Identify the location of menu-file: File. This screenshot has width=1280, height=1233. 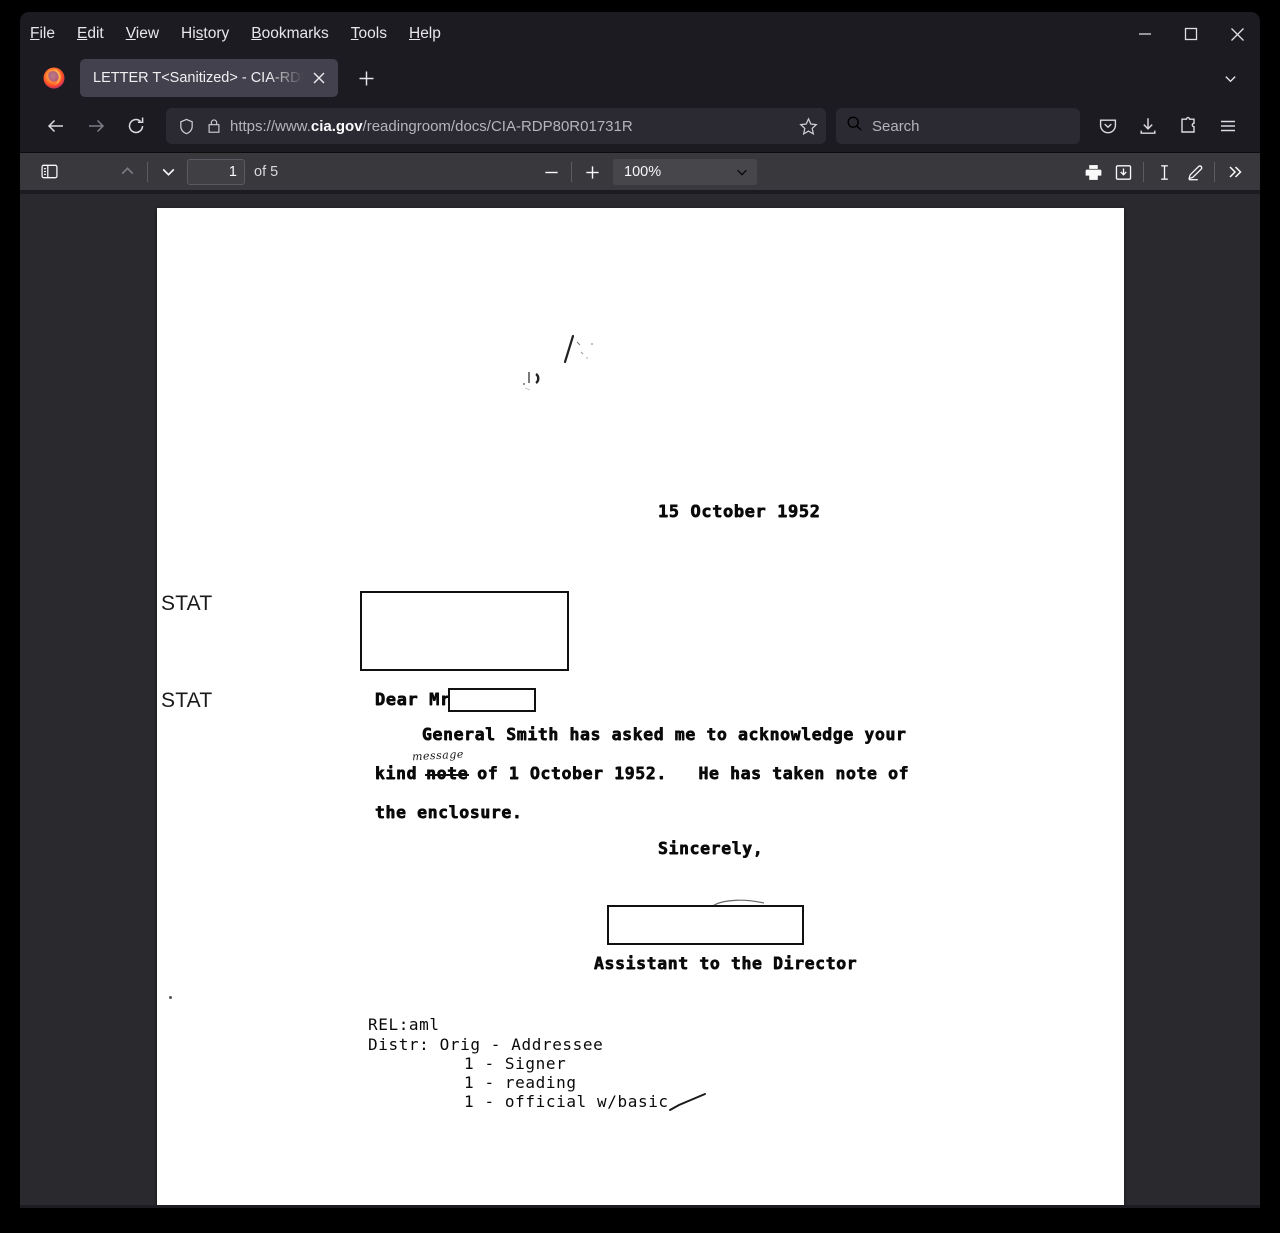
(42, 34).